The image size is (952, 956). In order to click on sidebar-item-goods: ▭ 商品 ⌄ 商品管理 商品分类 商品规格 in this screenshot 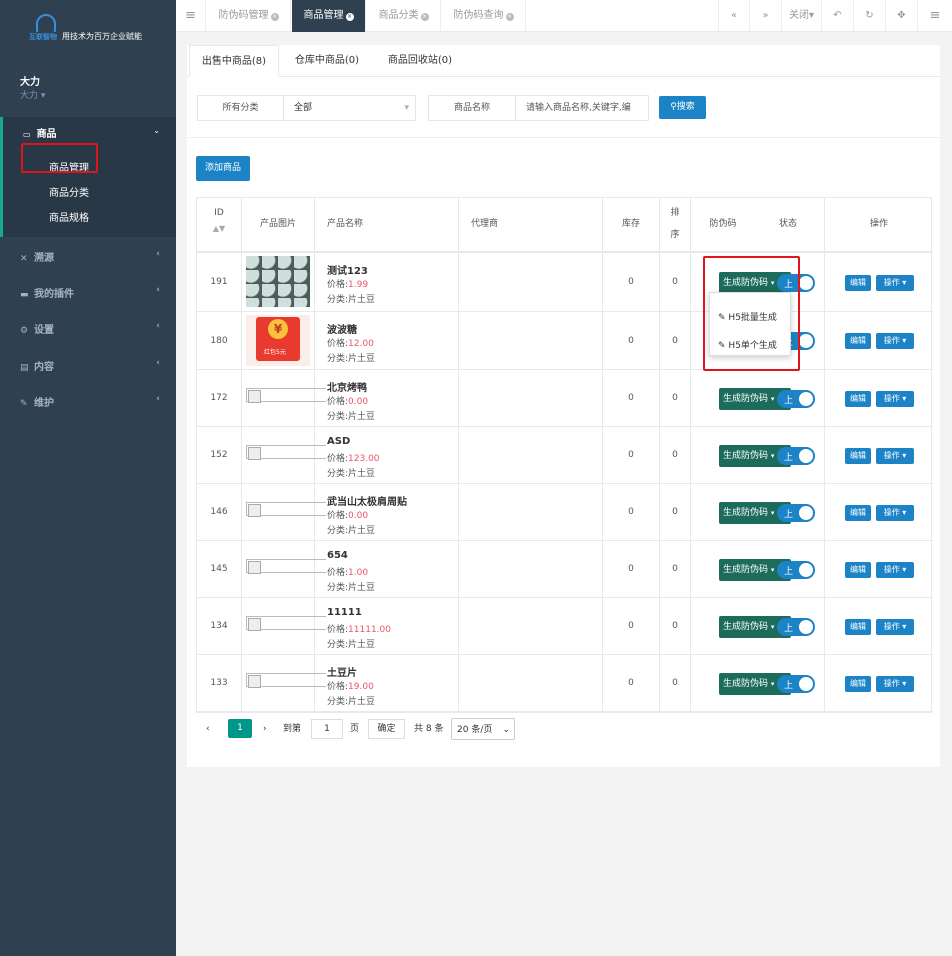, I will do `click(88, 177)`.